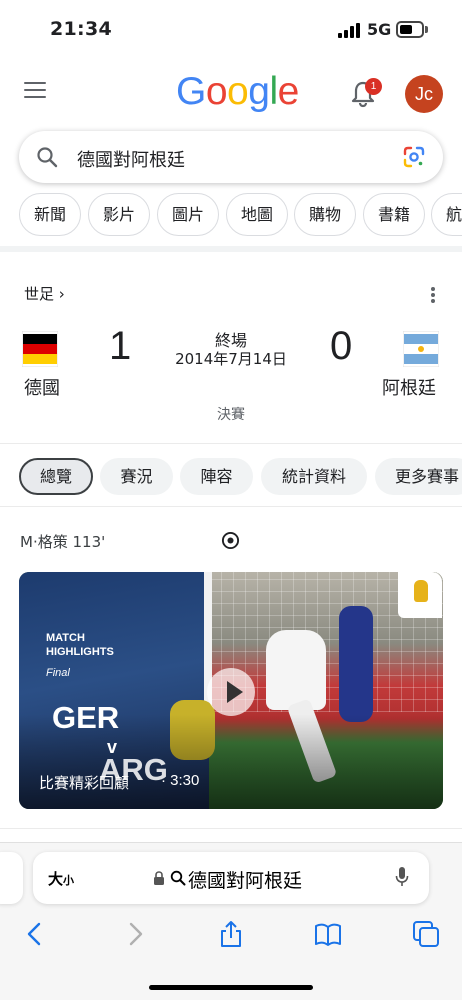 This screenshot has height=1000, width=462. I want to click on match-tabs: 總覽 賽況 陣容 統計資料 更多賽事, so click(240, 477).